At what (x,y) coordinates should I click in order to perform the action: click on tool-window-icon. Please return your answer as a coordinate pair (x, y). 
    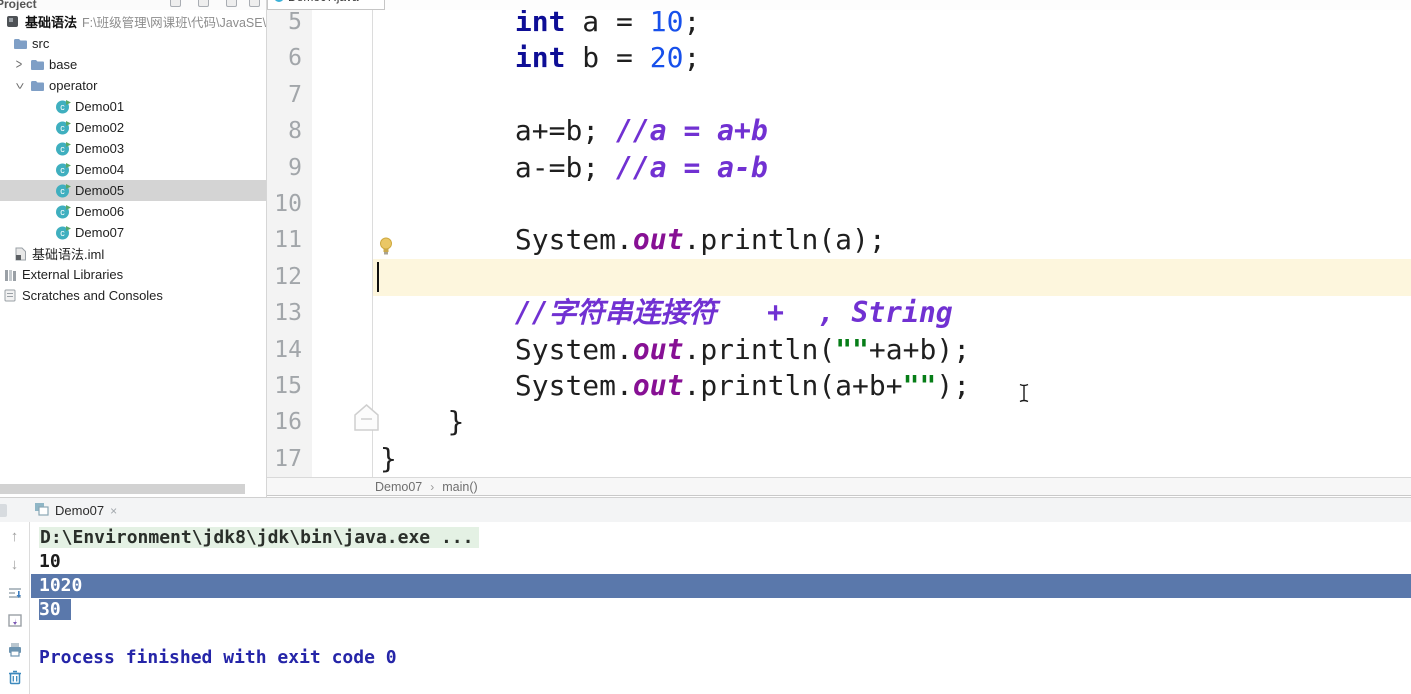
    Looking at the image, I should click on (3, 510).